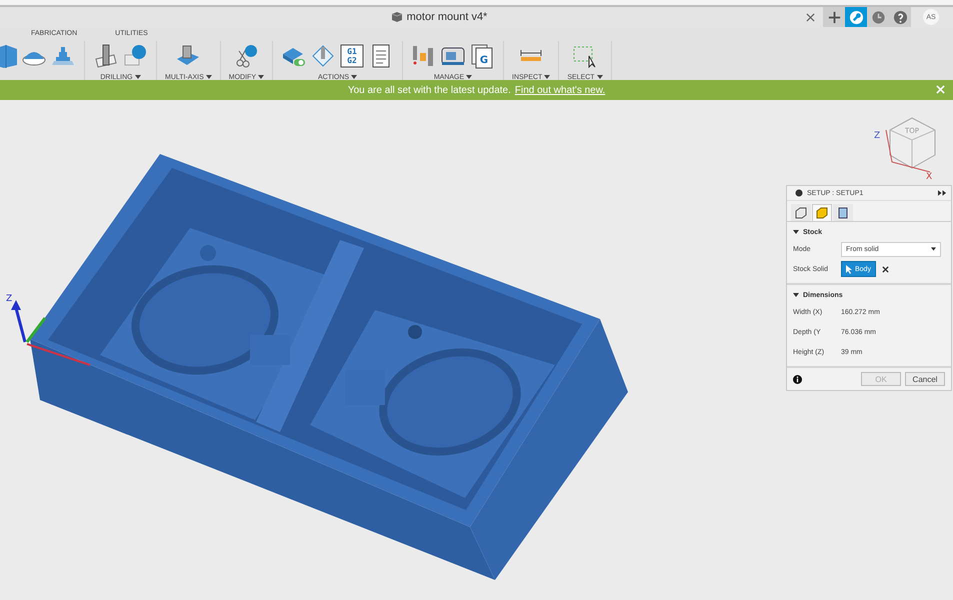  Describe the element at coordinates (911, 144) in the screenshot. I see `view-cube` at that location.